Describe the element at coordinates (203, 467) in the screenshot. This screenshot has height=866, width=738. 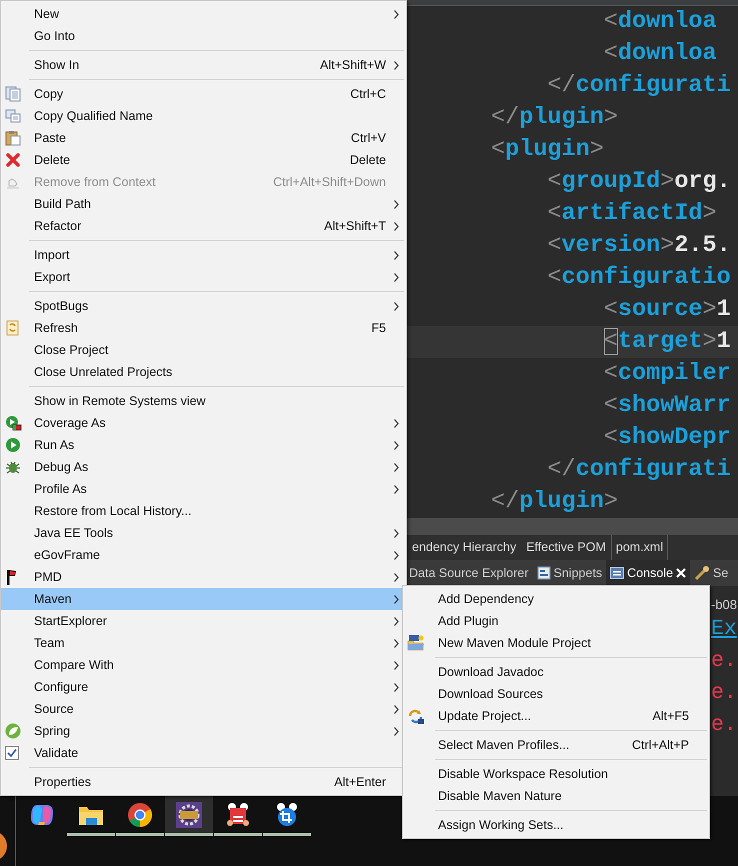
I see `menu-item: Debug As` at that location.